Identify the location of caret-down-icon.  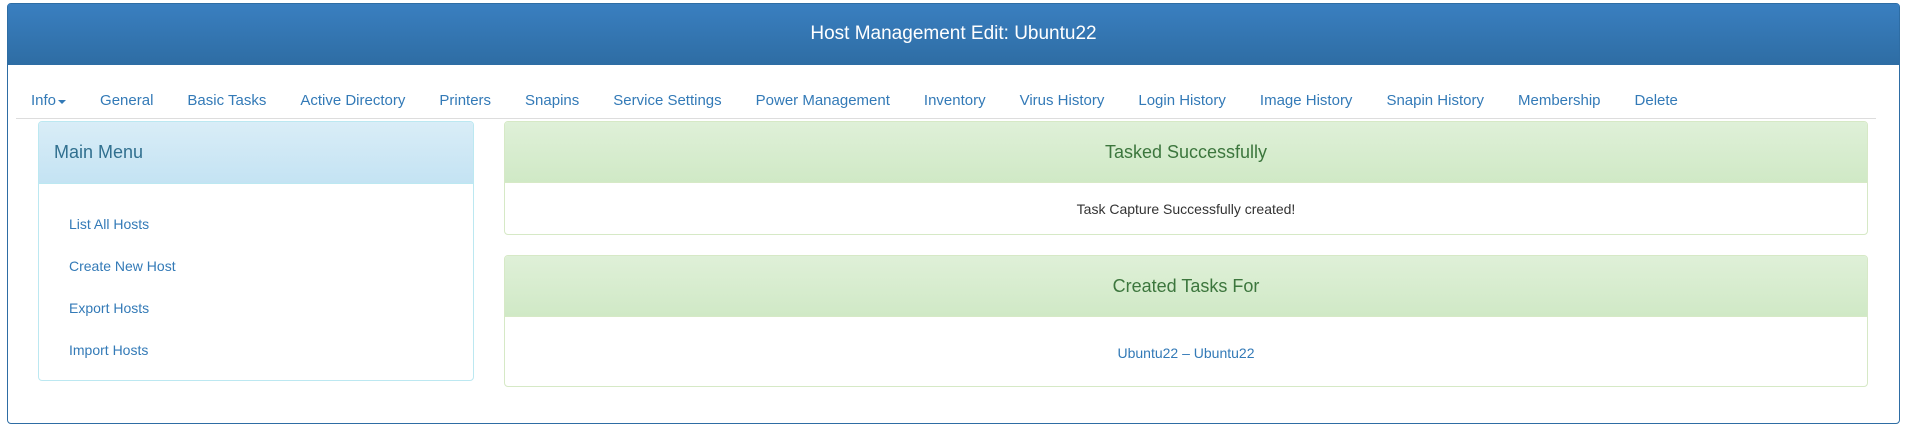
(62, 101).